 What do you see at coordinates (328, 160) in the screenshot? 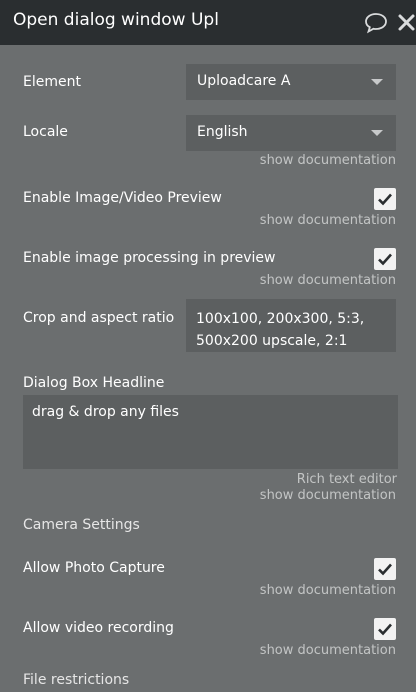
I see `locale-doc-link: show documentation` at bounding box center [328, 160].